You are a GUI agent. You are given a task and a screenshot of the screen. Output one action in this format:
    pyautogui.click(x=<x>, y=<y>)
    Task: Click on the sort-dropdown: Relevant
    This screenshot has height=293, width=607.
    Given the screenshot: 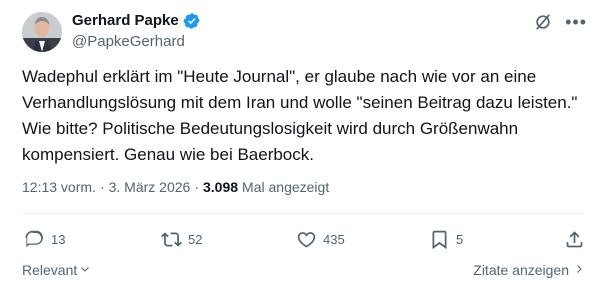 What is the action you would take?
    pyautogui.click(x=56, y=270)
    